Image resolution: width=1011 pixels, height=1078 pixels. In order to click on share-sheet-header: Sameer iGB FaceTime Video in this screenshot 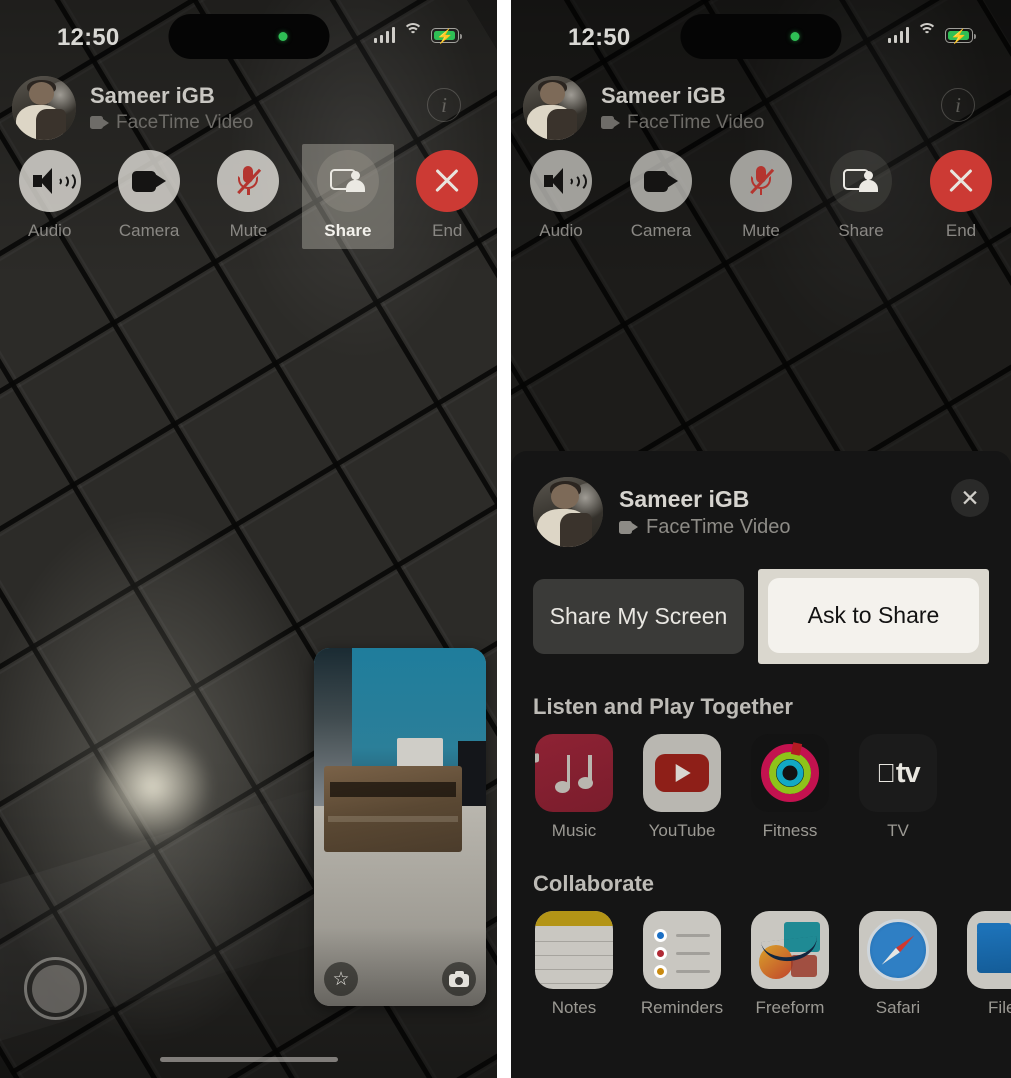, I will do `click(761, 512)`.